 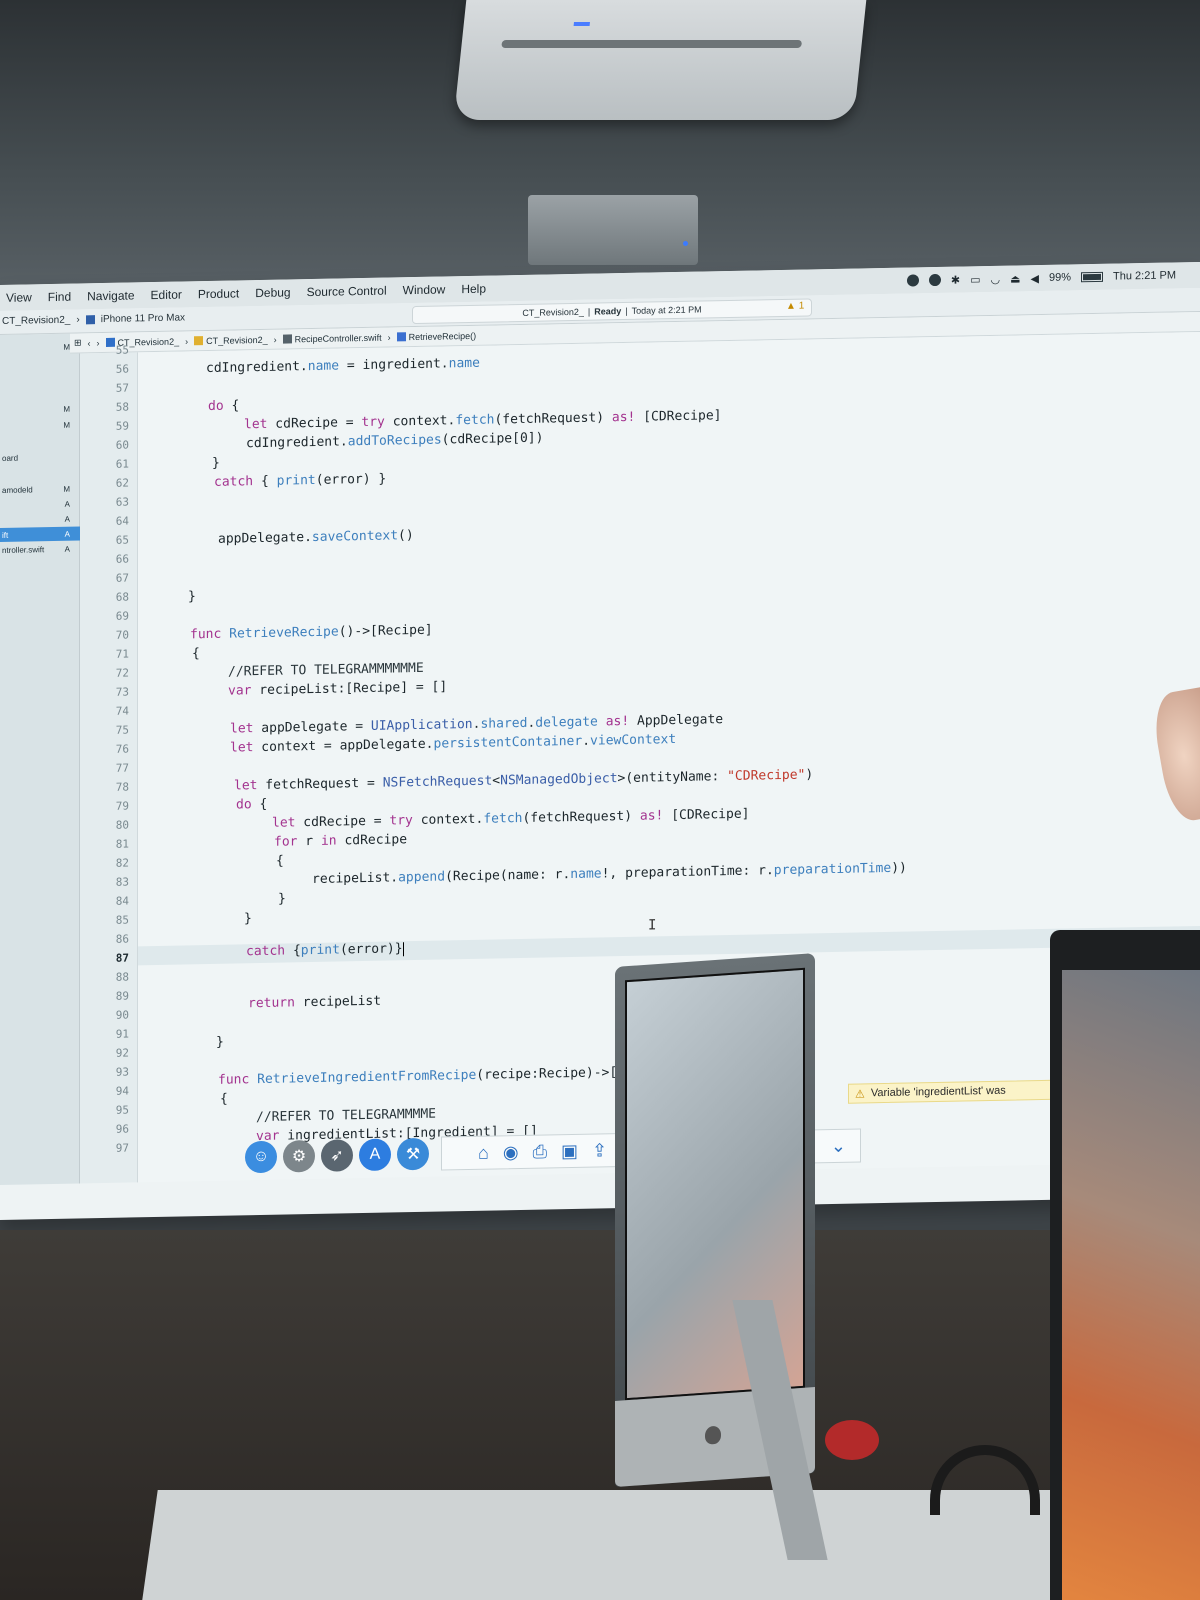 What do you see at coordinates (347, 292) in the screenshot?
I see `menu-source-control: Source Control` at bounding box center [347, 292].